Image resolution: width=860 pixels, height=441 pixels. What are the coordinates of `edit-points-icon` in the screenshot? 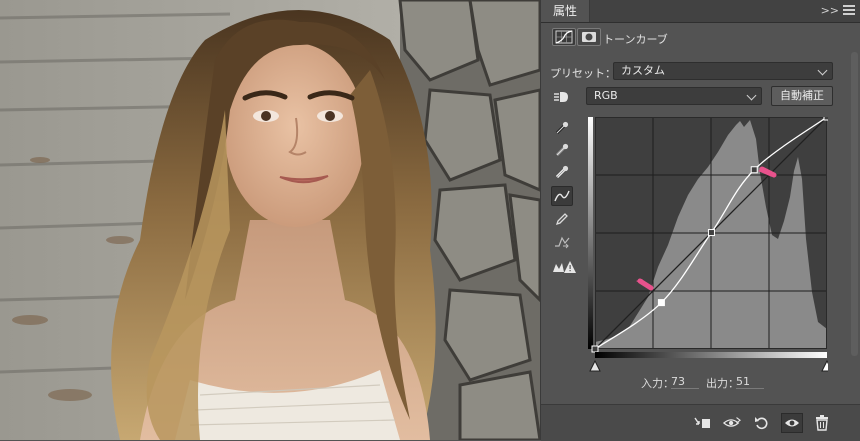 It's located at (562, 196).